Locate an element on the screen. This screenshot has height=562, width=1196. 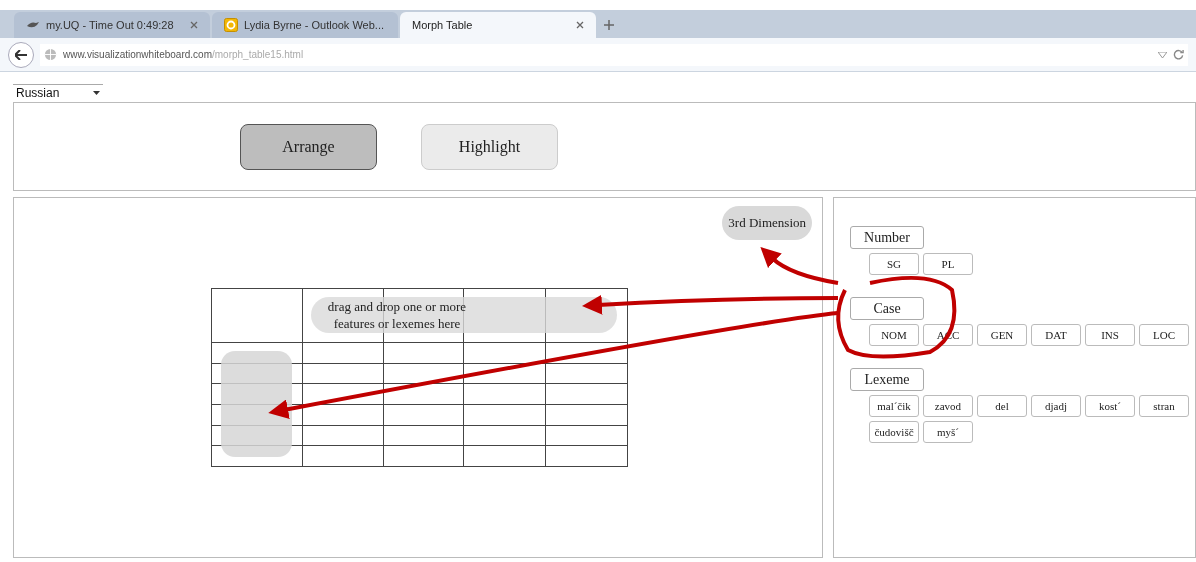
feature-value-button: čudovišč is located at coordinates (894, 432).